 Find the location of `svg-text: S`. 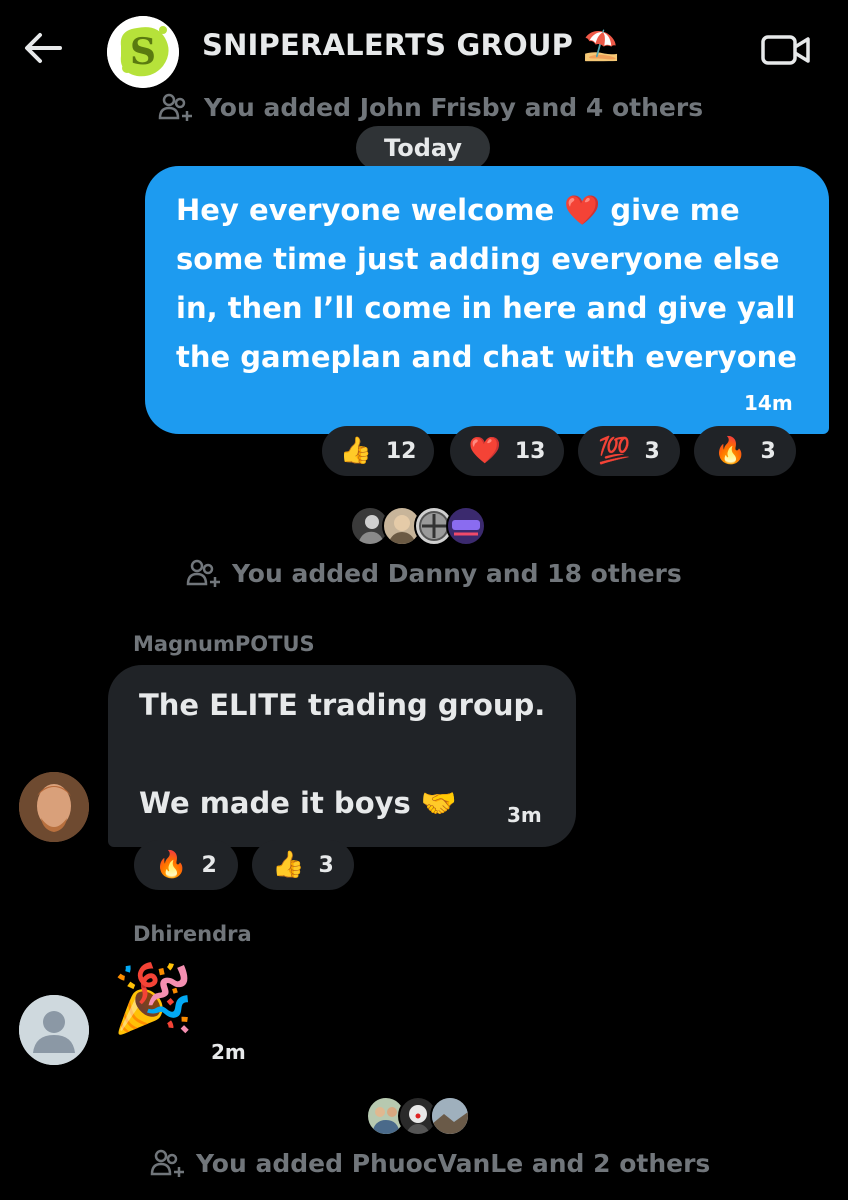

svg-text: S is located at coordinates (143, 52).